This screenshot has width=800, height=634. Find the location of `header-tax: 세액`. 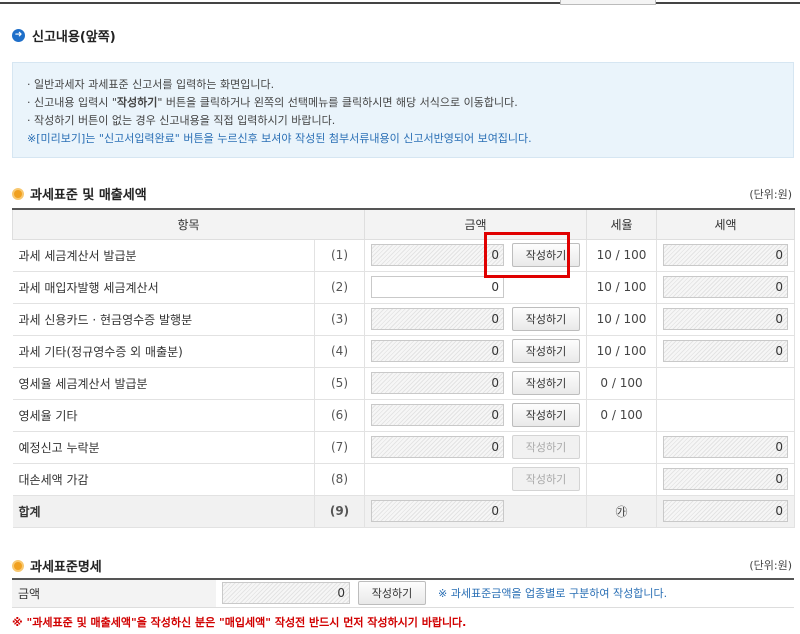

header-tax: 세액 is located at coordinates (725, 224).